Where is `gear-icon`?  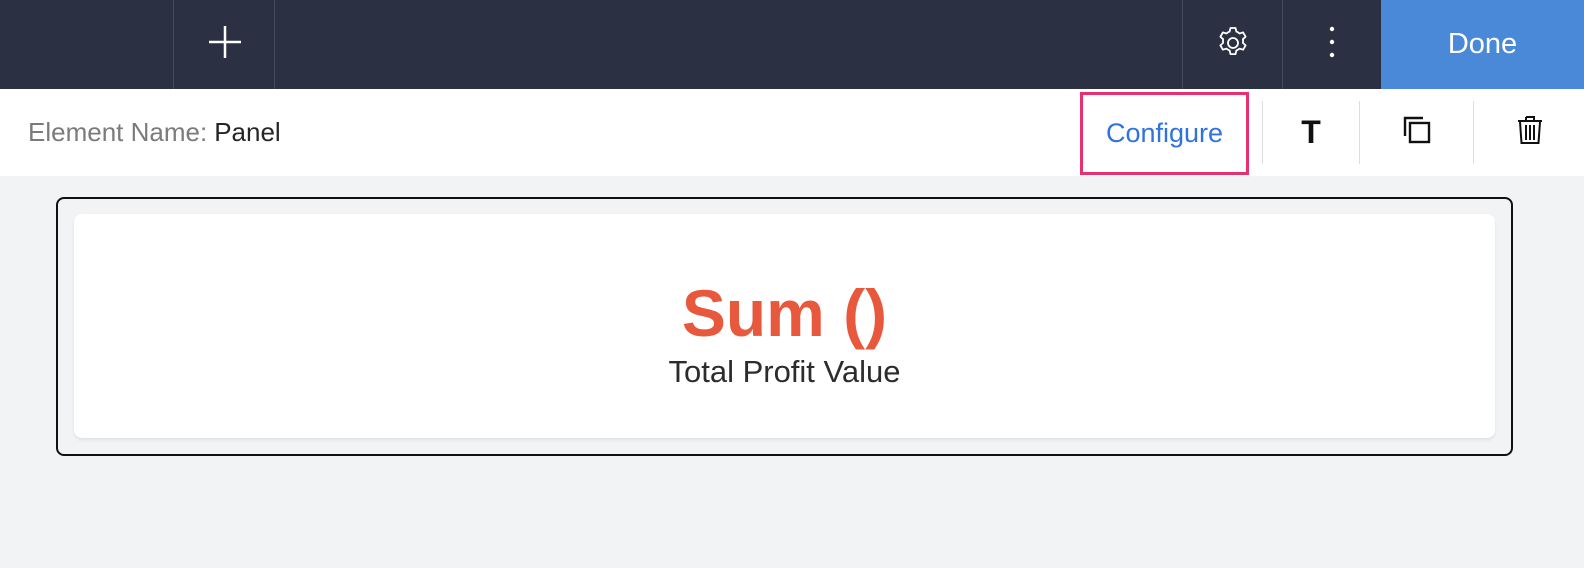
gear-icon is located at coordinates (1233, 44).